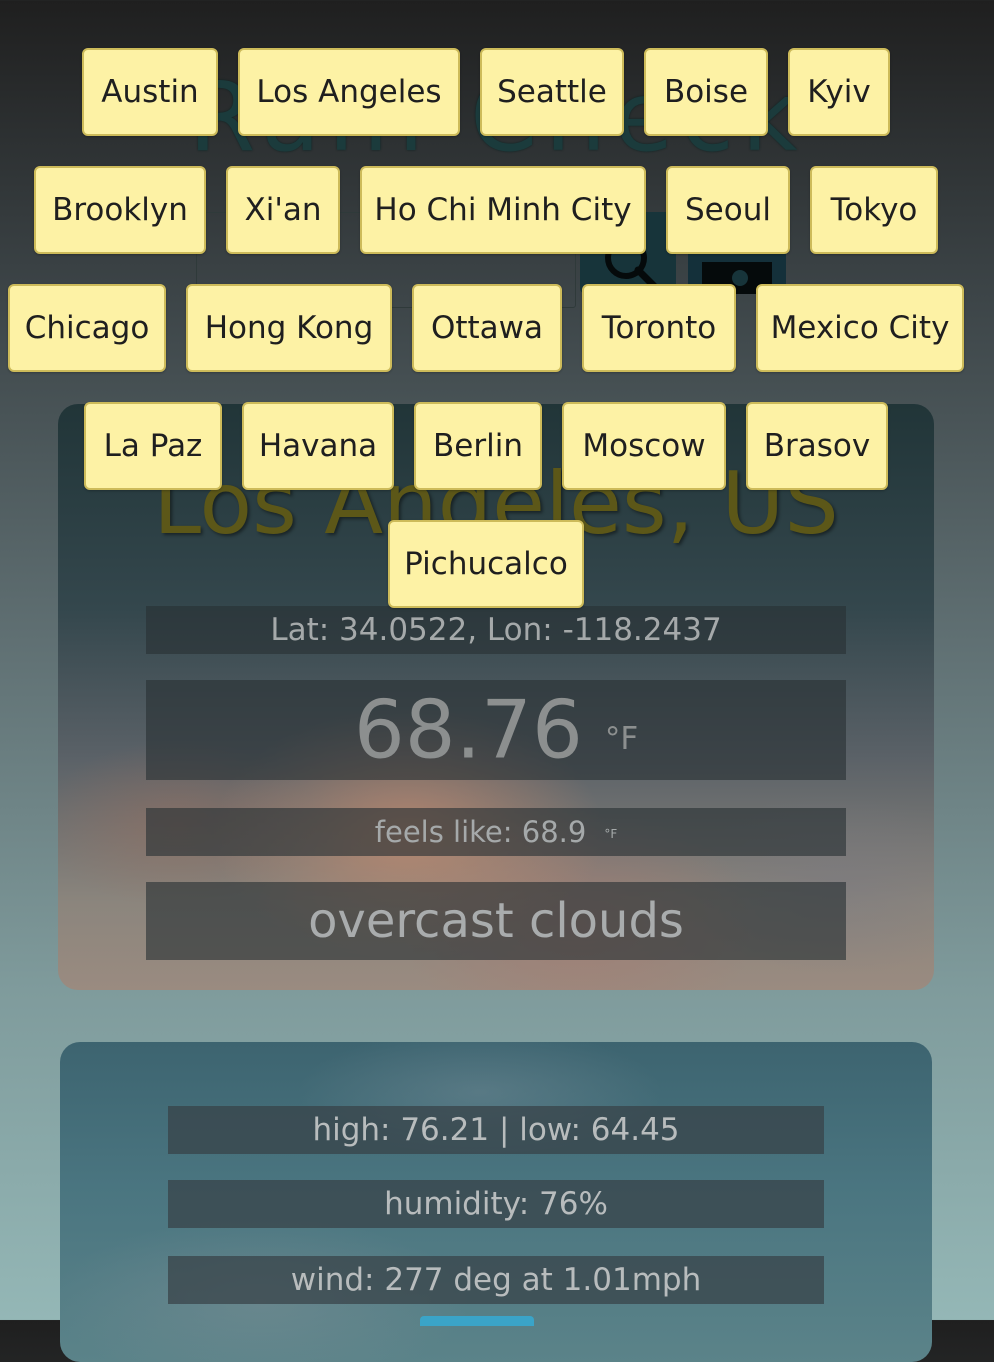 This screenshot has width=994, height=1362. I want to click on city-button-los-angeles: Los Angeles, so click(349, 92).